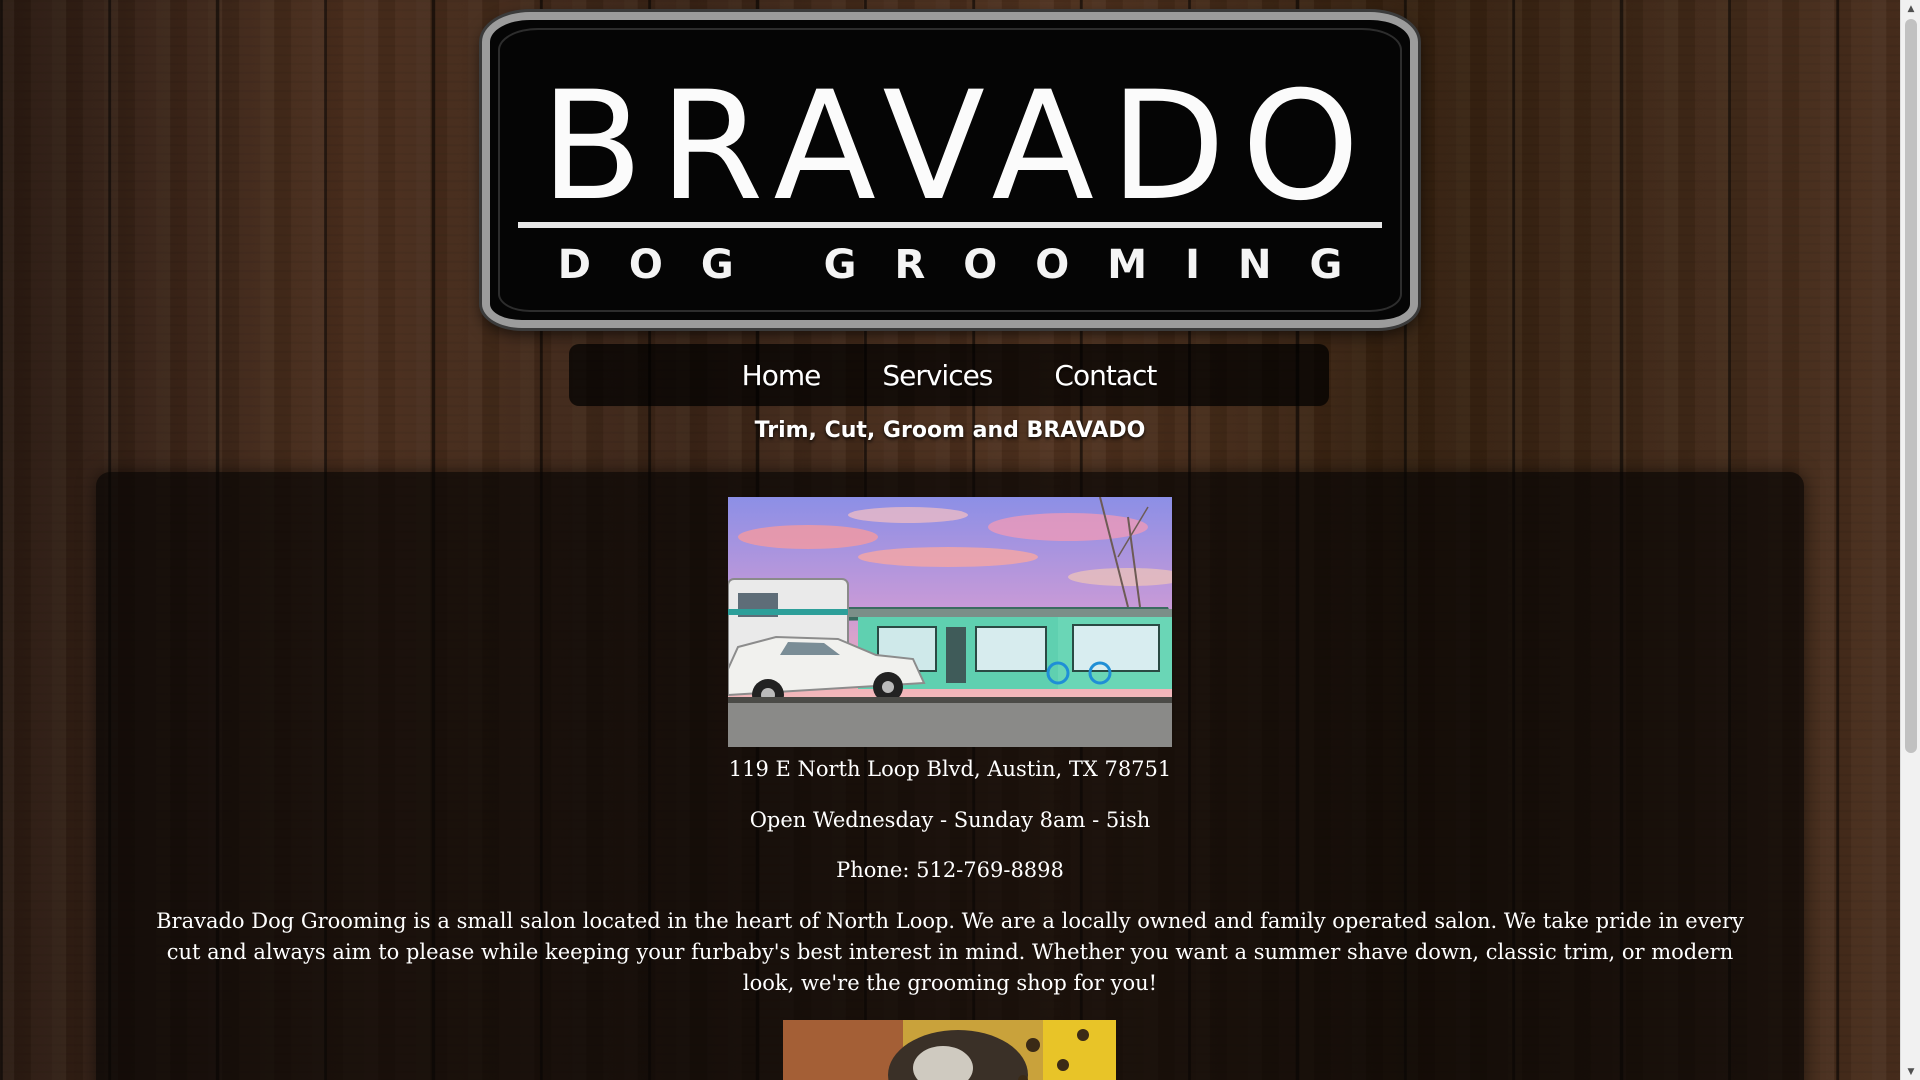 This screenshot has width=1920, height=1080. What do you see at coordinates (1910, 1071) in the screenshot?
I see `triangle-down-icon: ▼` at bounding box center [1910, 1071].